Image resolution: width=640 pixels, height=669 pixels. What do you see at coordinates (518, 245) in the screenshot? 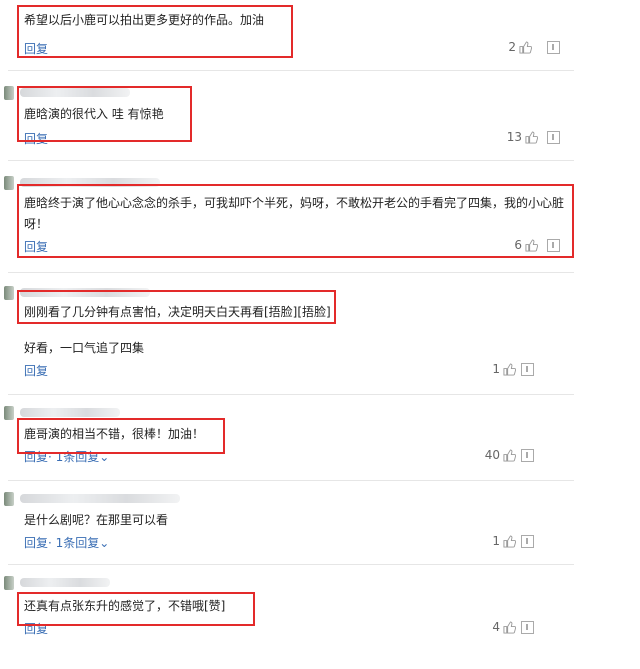
I see `like-count: 6` at bounding box center [518, 245].